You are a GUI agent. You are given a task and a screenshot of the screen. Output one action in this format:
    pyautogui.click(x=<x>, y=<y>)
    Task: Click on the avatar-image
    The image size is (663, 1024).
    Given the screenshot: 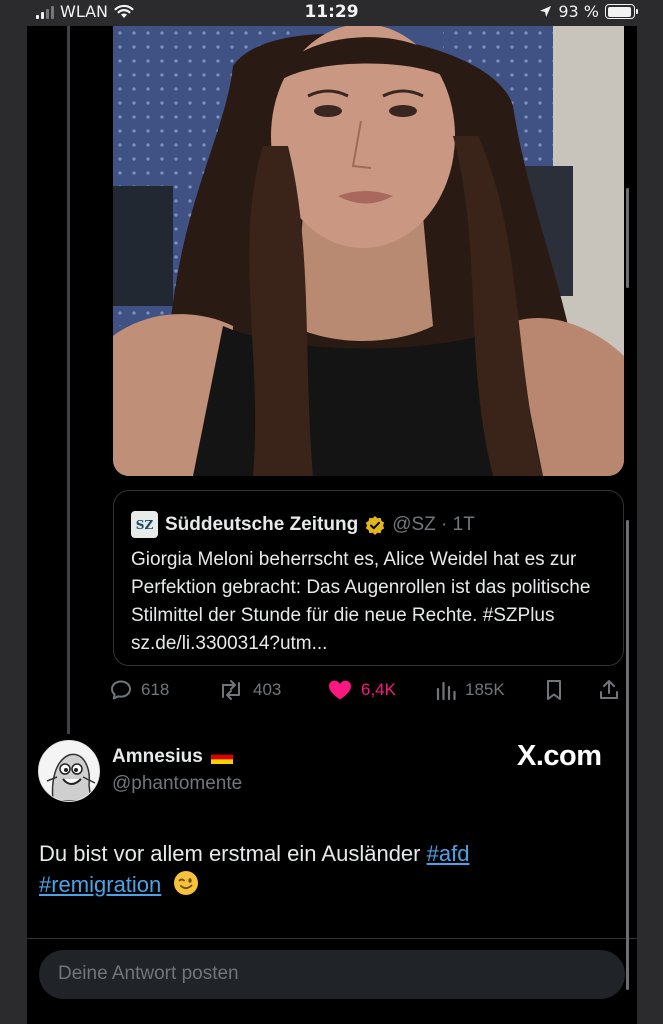 What is the action you would take?
    pyautogui.click(x=69, y=771)
    